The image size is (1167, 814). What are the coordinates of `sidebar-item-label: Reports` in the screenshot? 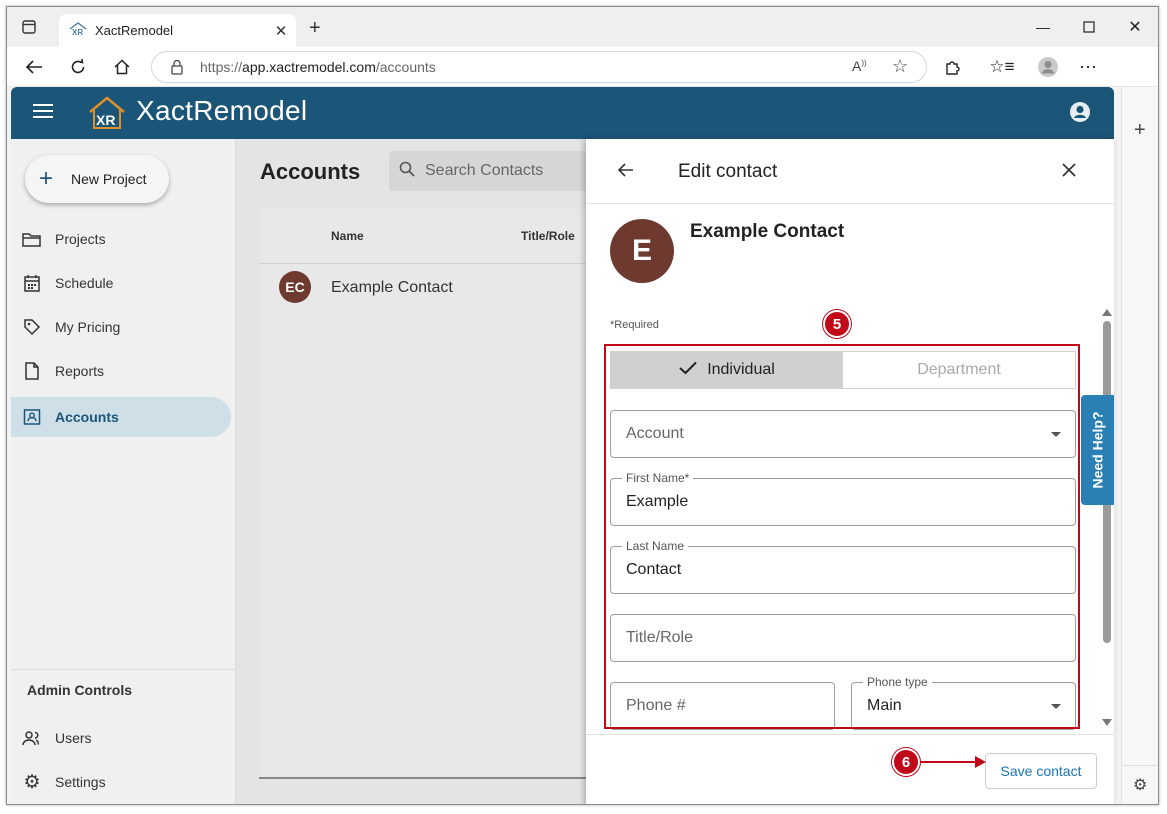 It's located at (80, 371).